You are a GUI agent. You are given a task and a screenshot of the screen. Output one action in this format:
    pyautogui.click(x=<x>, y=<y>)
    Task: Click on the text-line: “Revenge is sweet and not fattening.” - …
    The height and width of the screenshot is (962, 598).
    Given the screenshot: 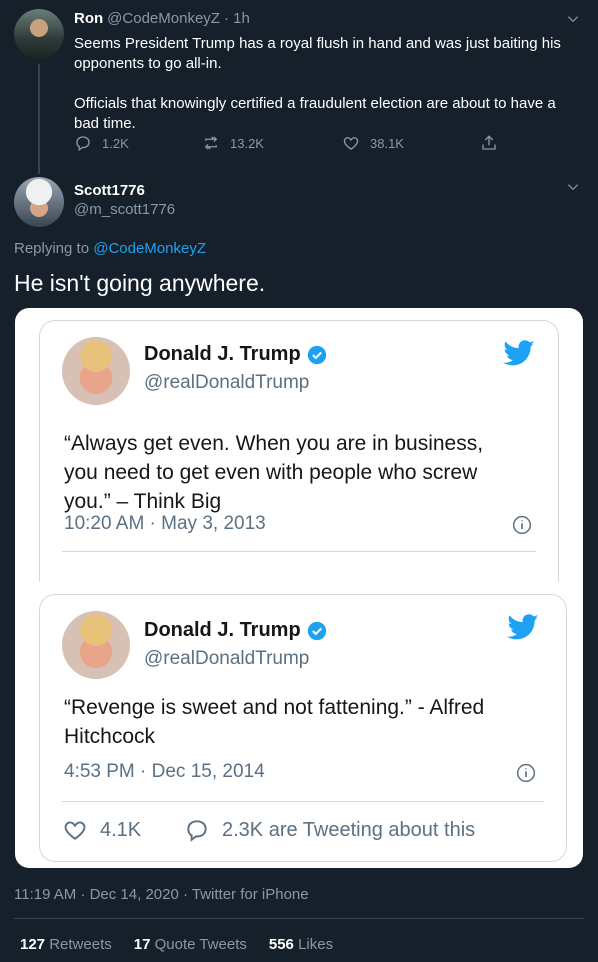 What is the action you would take?
    pyautogui.click(x=274, y=707)
    